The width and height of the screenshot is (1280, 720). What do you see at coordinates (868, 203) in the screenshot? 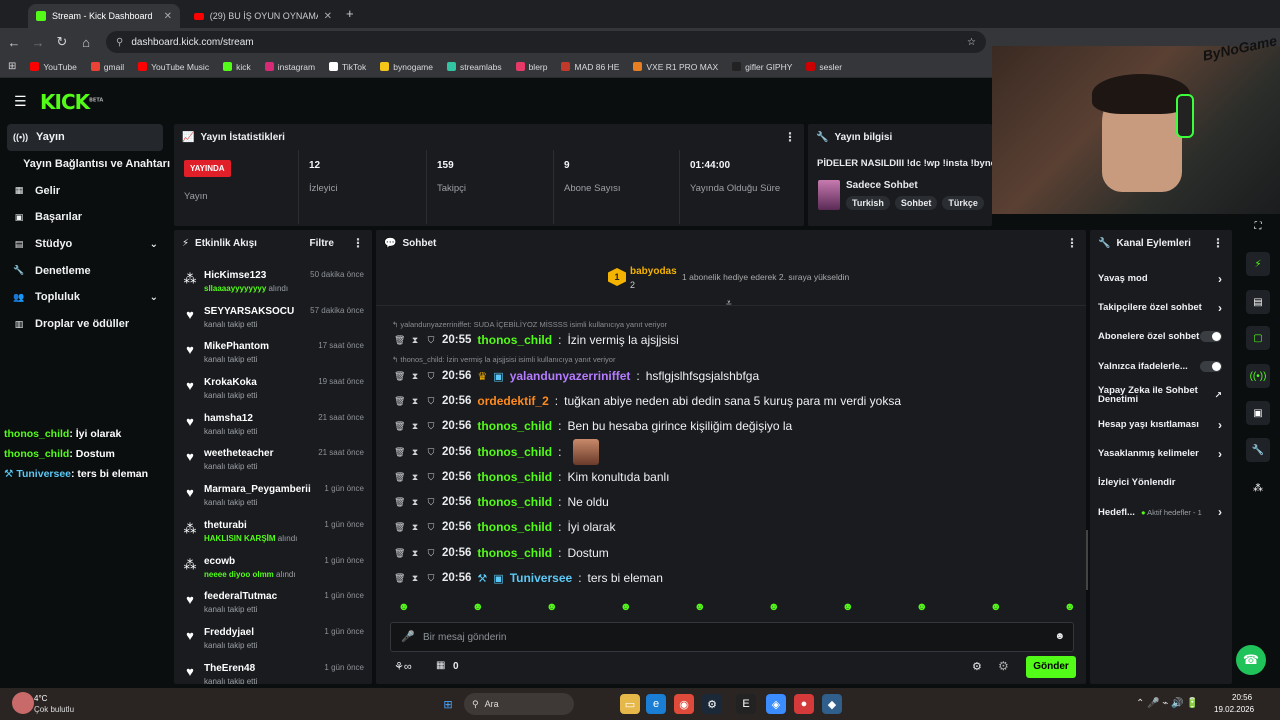
I see `stream-tag: Turkish` at bounding box center [868, 203].